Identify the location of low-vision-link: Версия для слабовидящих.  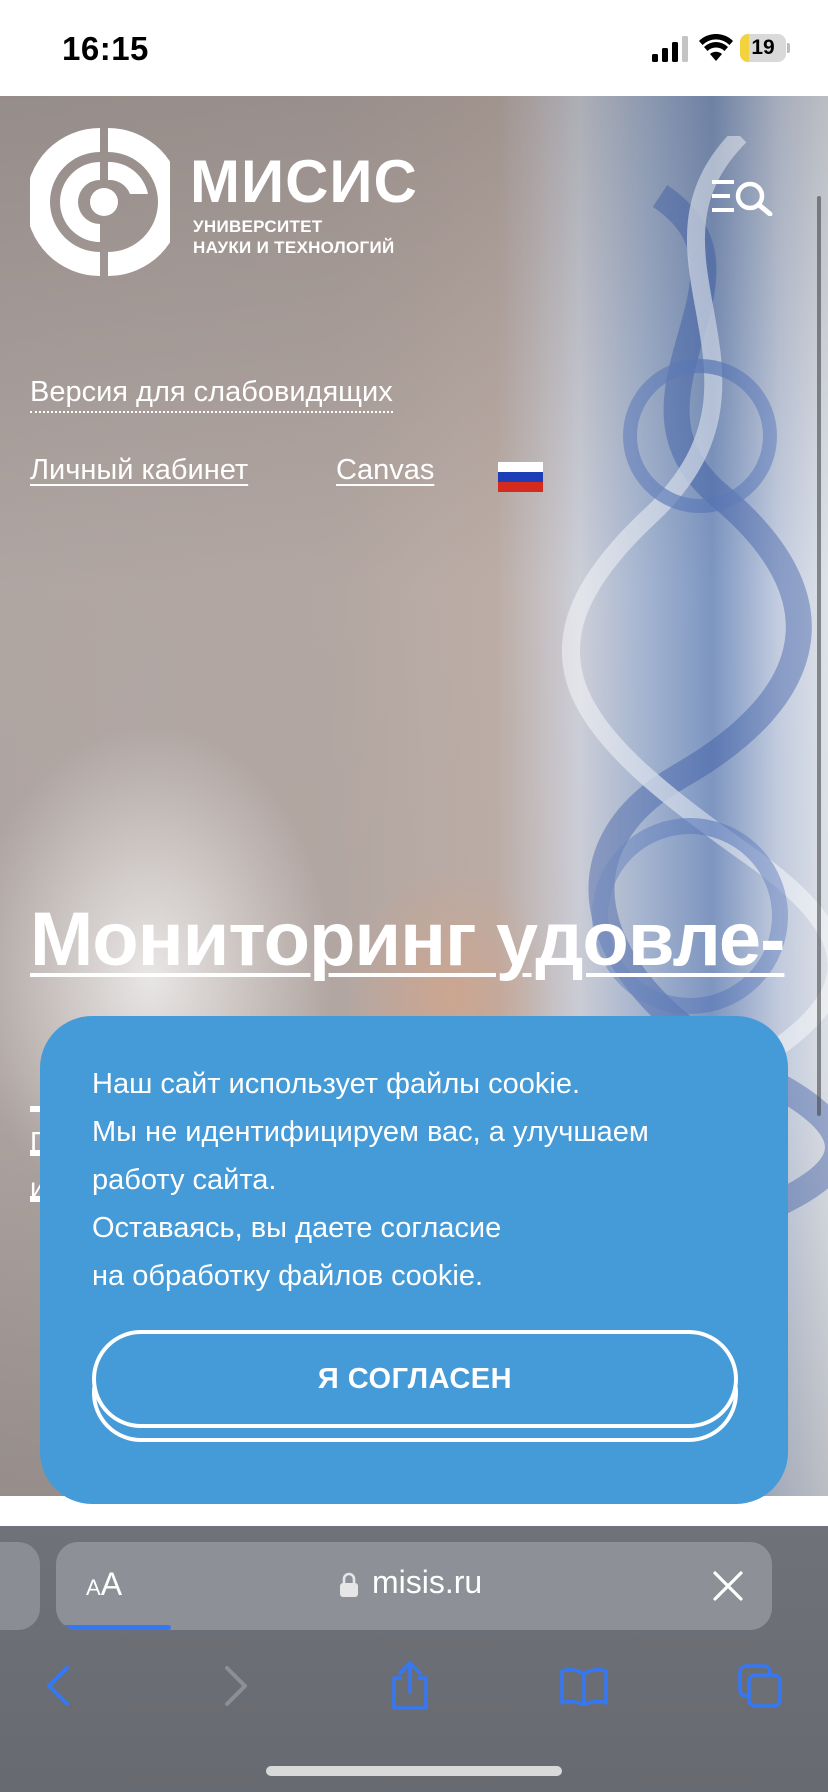
(211, 394).